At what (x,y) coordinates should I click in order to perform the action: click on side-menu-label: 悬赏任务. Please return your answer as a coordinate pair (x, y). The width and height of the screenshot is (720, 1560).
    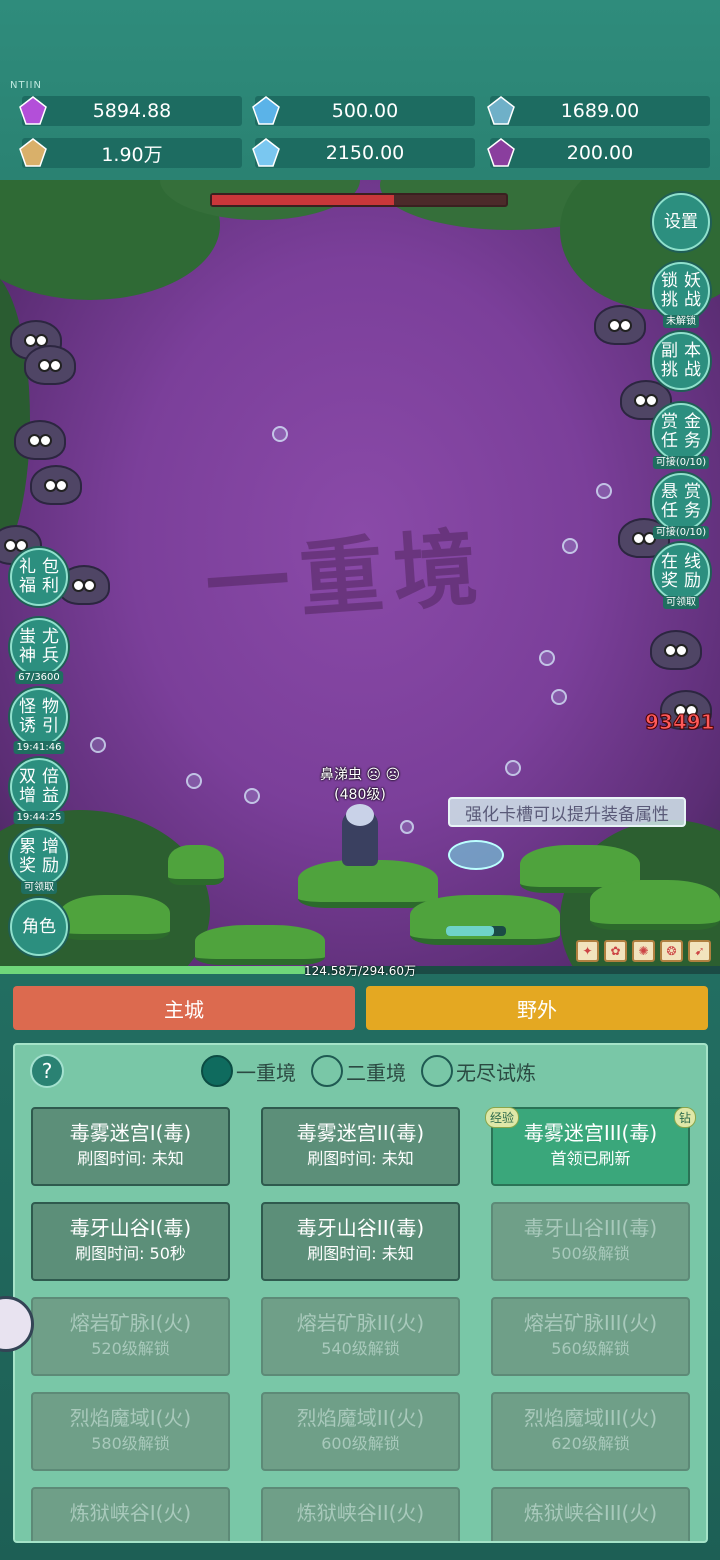
    Looking at the image, I should click on (681, 502).